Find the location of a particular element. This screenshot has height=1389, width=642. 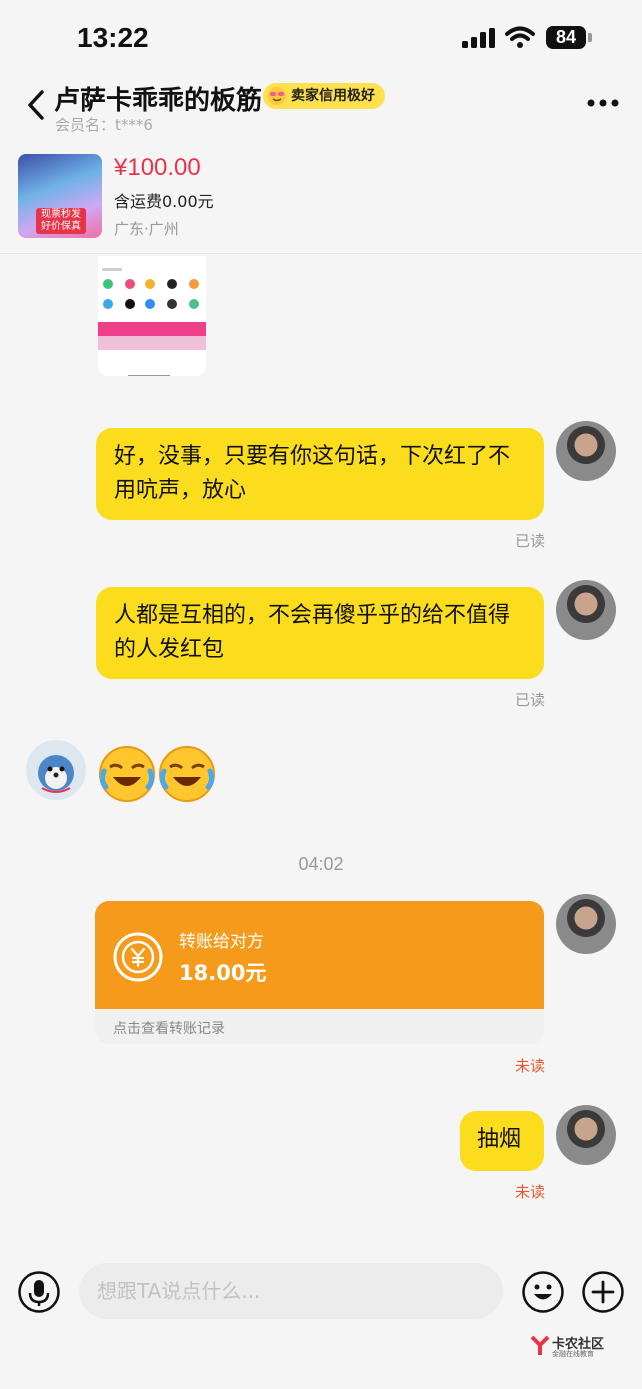

microphone-icon is located at coordinates (39, 1292).